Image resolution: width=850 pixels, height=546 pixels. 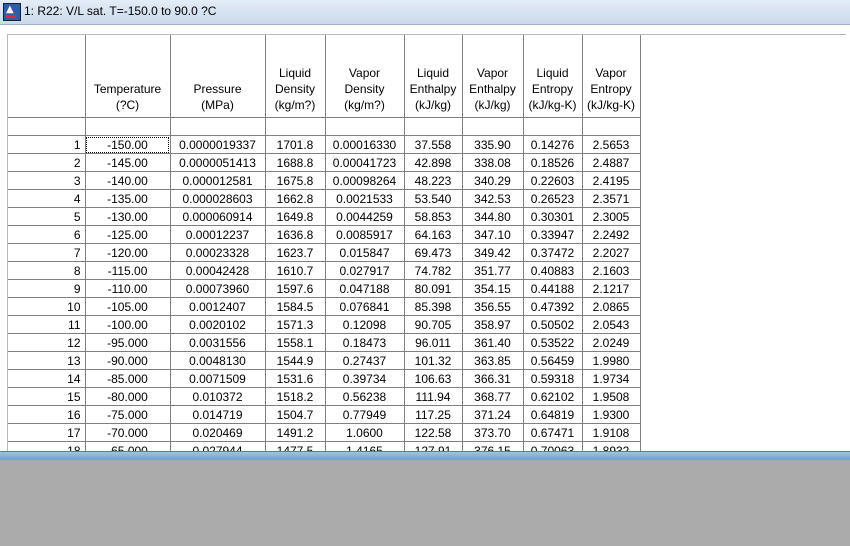 What do you see at coordinates (128, 216) in the screenshot?
I see `table-cell: -130.00` at bounding box center [128, 216].